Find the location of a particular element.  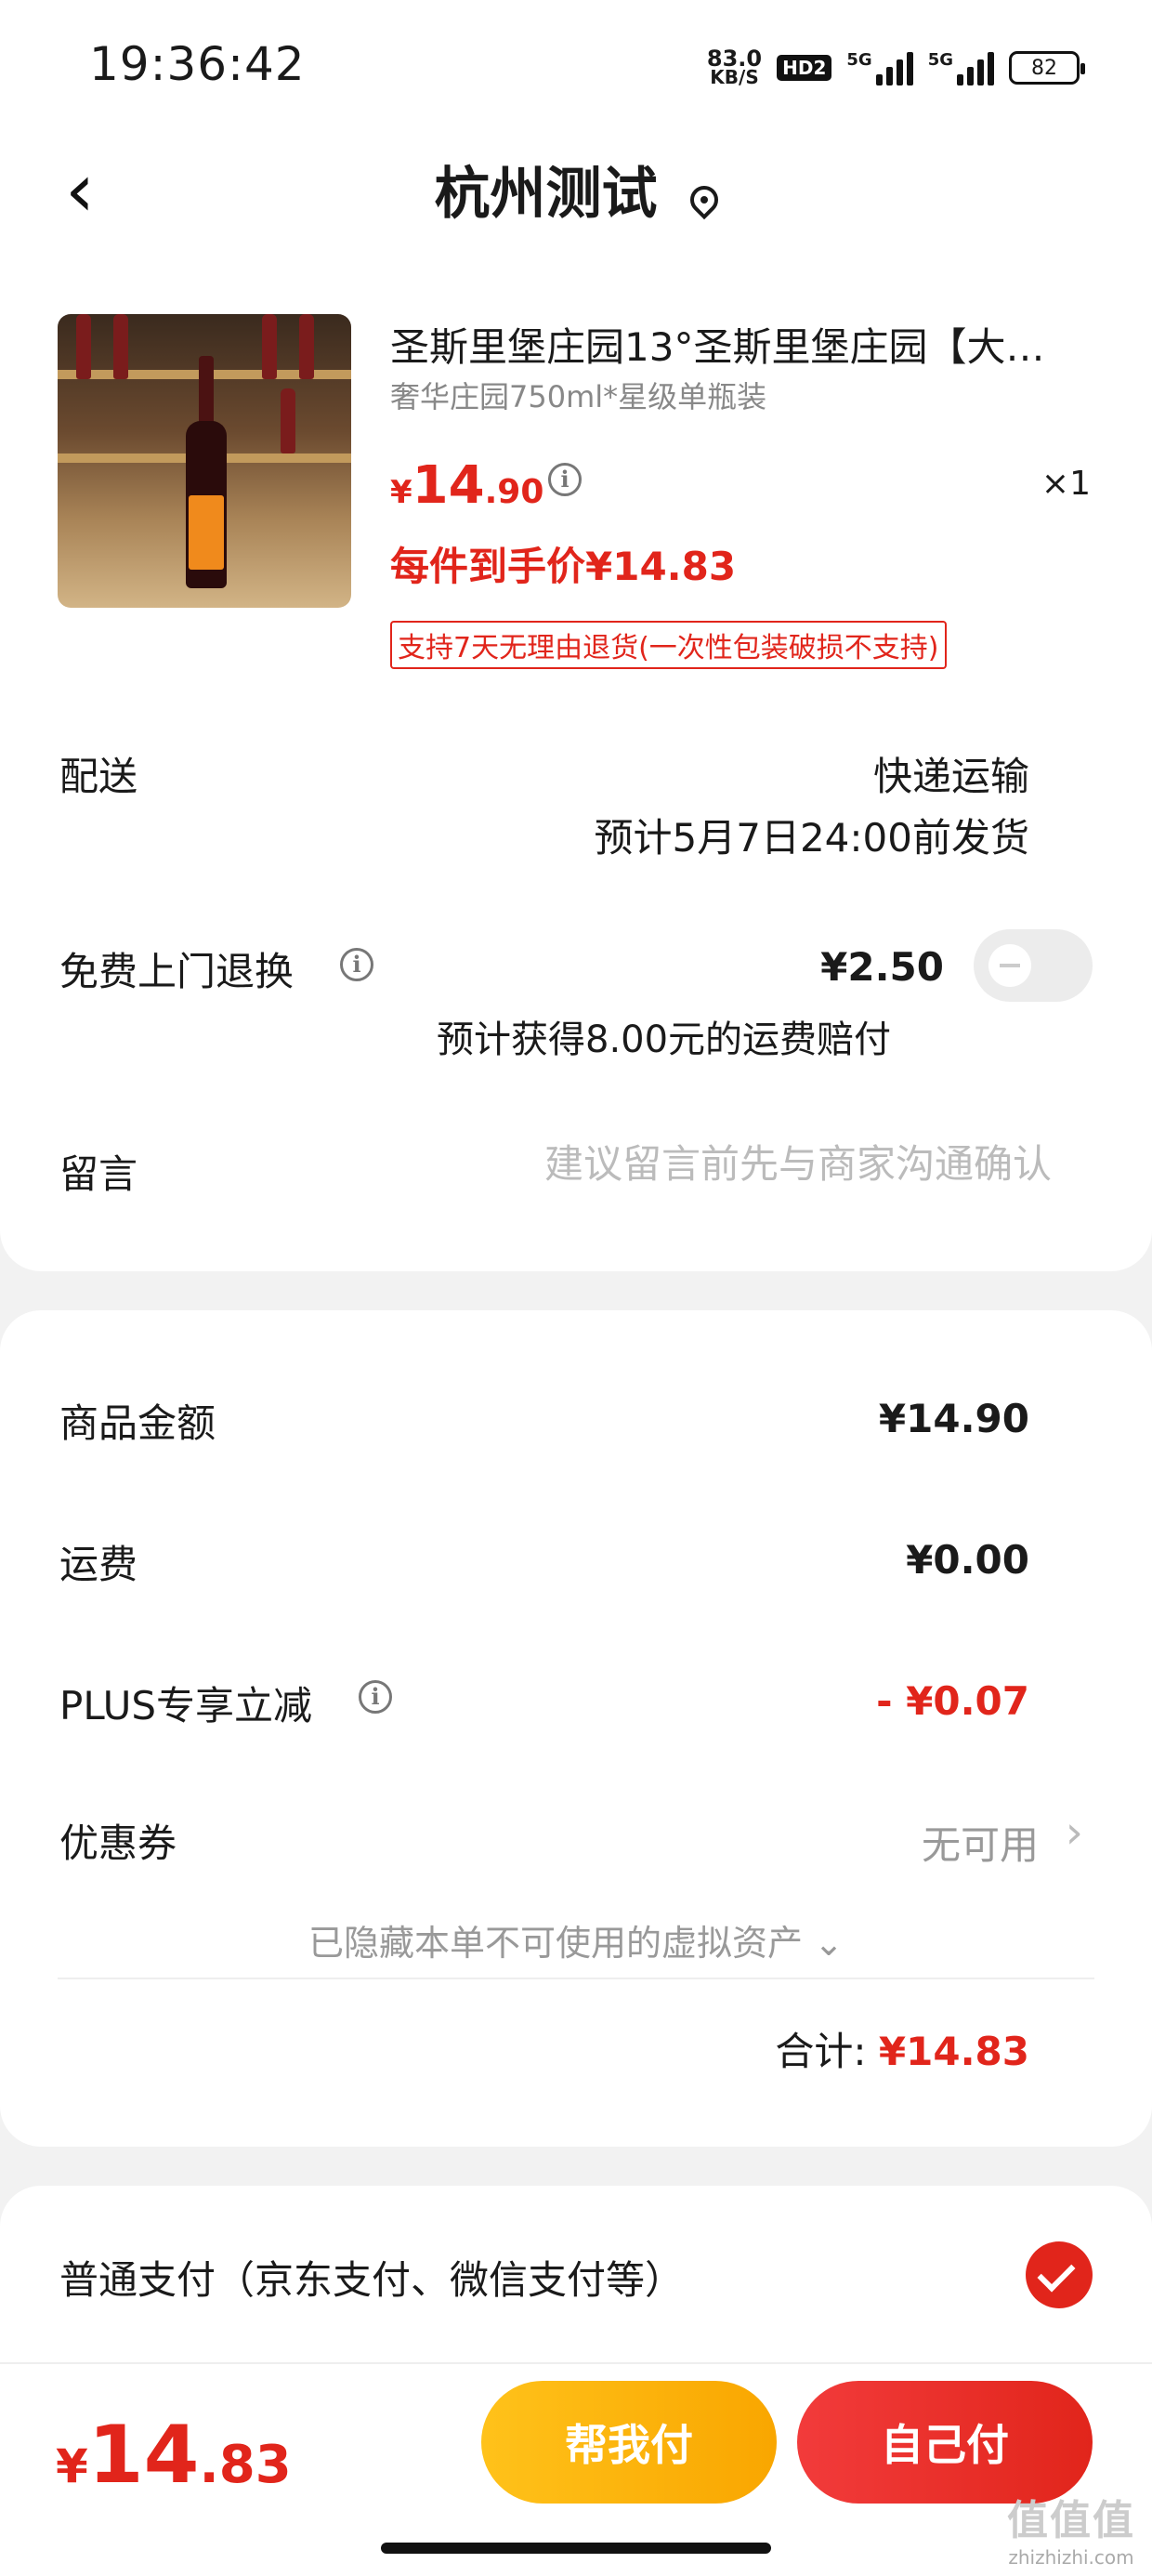

free-return-price: ¥2.50 is located at coordinates (882, 967).